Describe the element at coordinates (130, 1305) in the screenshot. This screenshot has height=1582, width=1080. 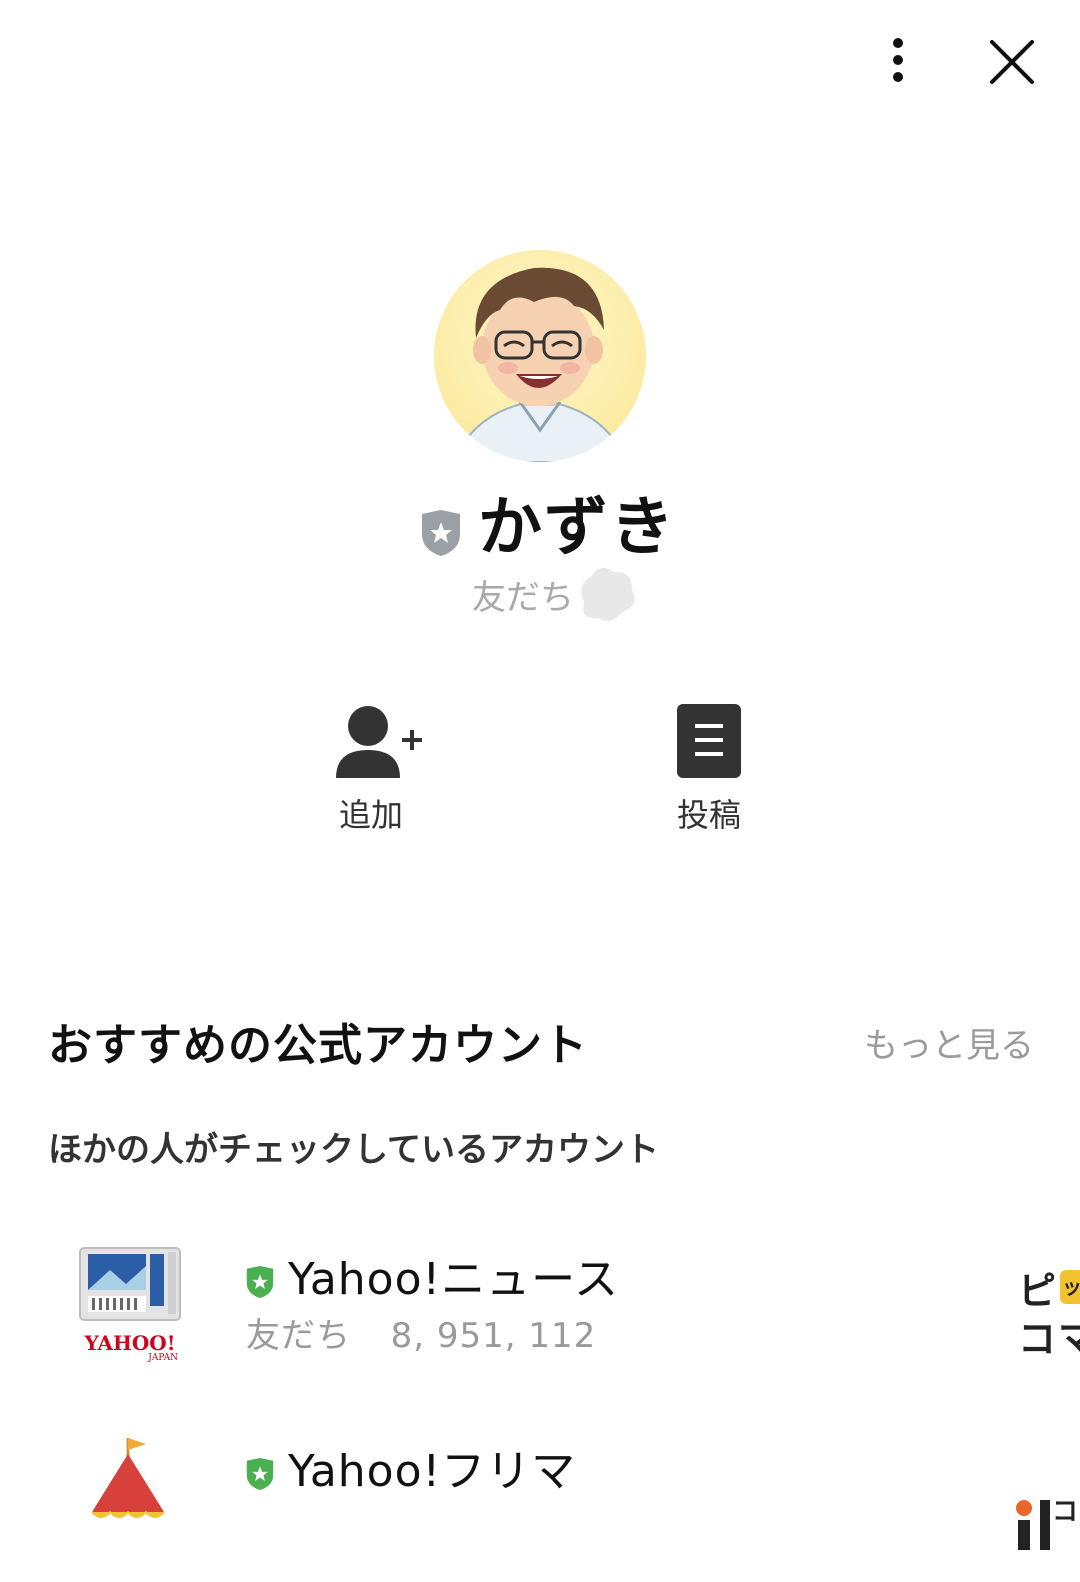
I see `yahoo-news-logo: YAHOO! JAPAN` at that location.